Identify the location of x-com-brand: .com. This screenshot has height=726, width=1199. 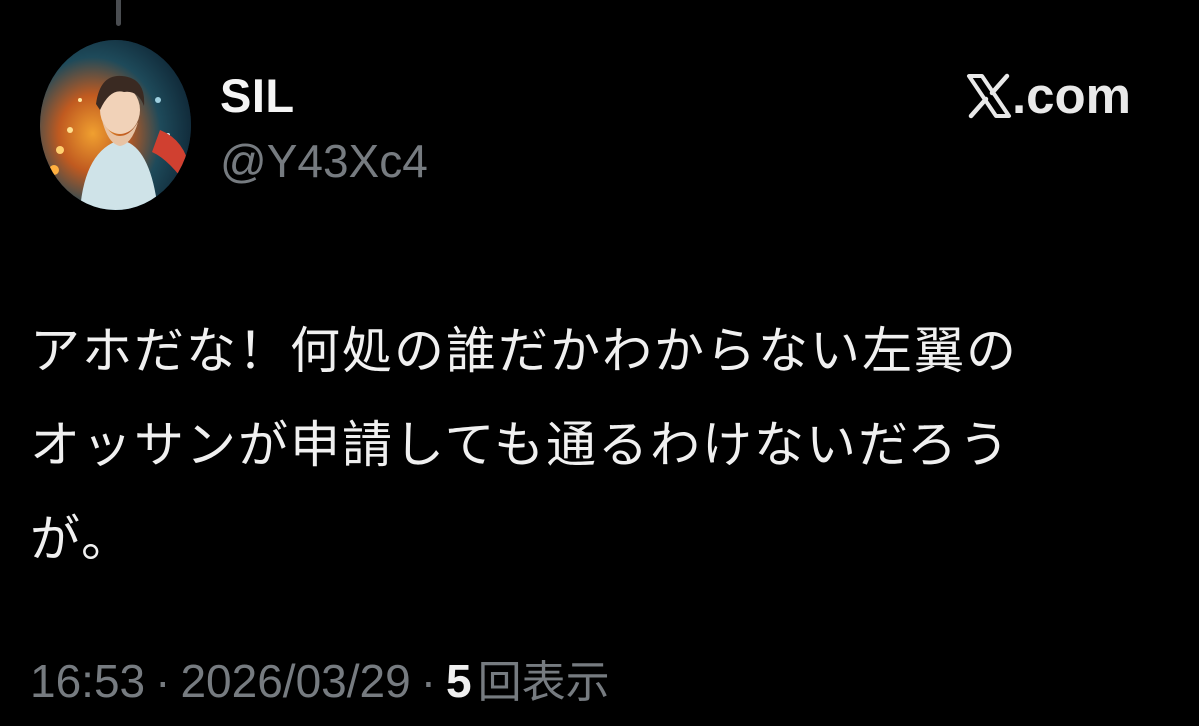
(1048, 95).